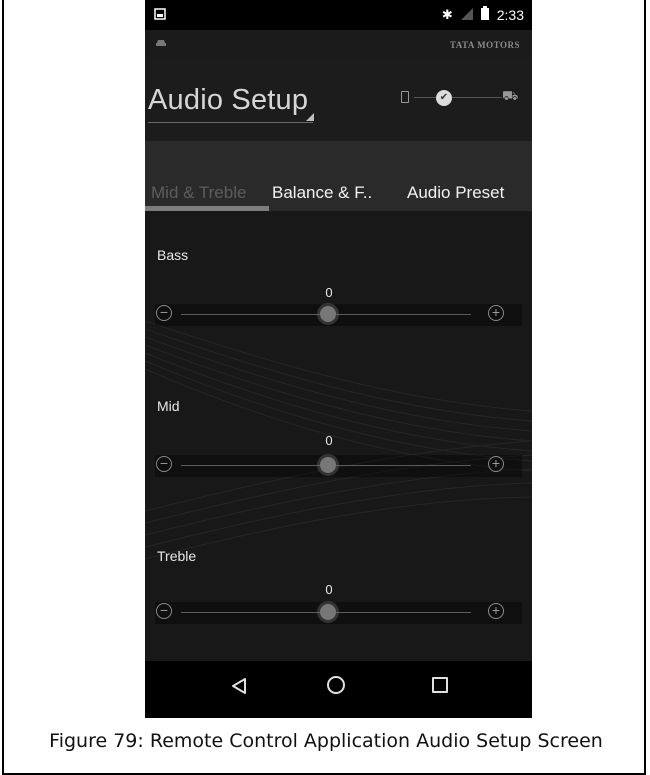 The width and height of the screenshot is (650, 775). What do you see at coordinates (338, 315) in the screenshot?
I see `bass-track-background` at bounding box center [338, 315].